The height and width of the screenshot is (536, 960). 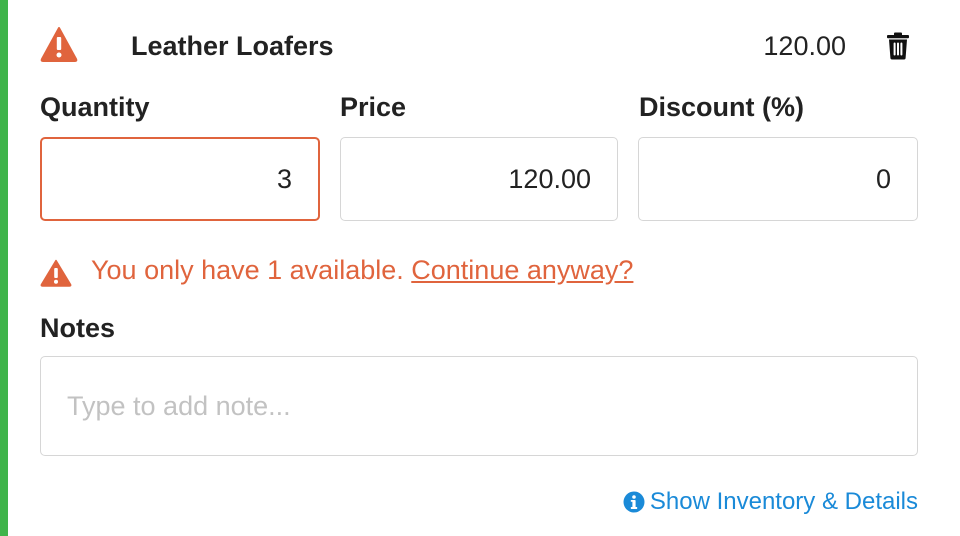 What do you see at coordinates (4, 268) in the screenshot?
I see `status-accent-bar` at bounding box center [4, 268].